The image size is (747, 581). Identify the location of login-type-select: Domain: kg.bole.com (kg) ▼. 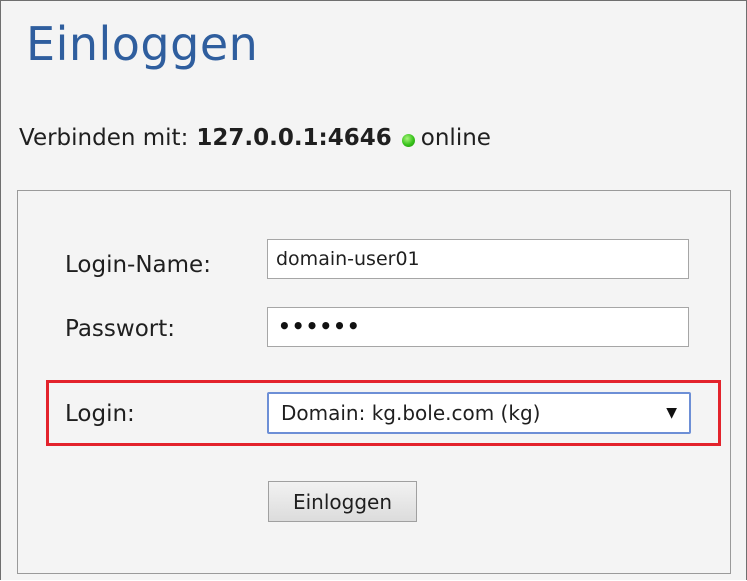
(479, 413).